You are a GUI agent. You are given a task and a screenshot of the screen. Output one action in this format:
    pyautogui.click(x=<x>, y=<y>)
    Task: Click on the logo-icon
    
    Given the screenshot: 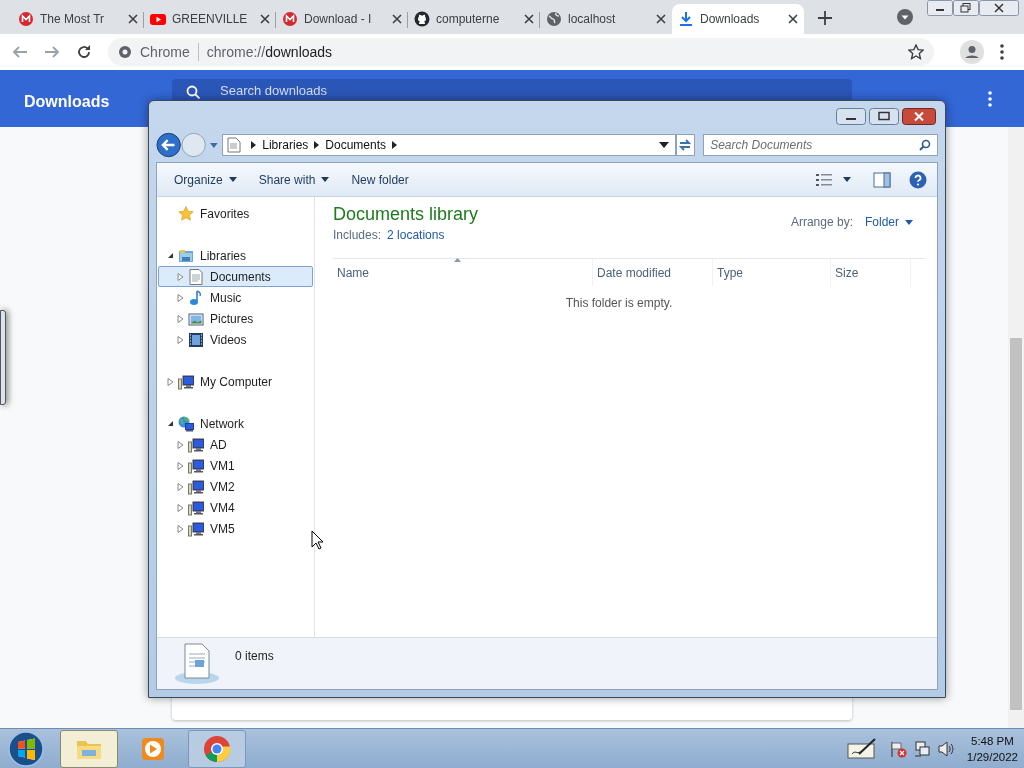 What is the action you would take?
    pyautogui.click(x=290, y=19)
    